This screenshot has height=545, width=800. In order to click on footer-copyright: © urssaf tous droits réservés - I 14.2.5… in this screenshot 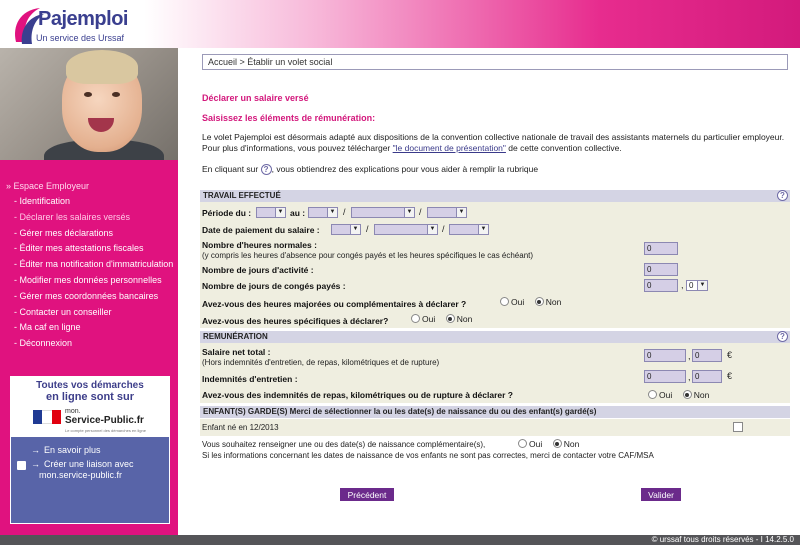, I will do `click(400, 540)`.